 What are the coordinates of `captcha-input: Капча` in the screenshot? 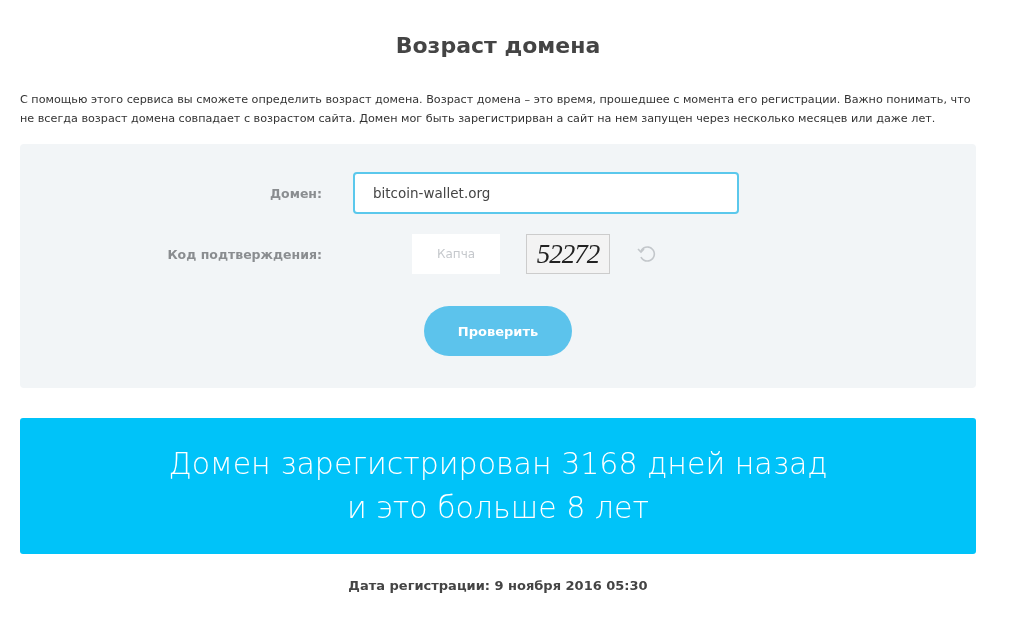 It's located at (456, 254).